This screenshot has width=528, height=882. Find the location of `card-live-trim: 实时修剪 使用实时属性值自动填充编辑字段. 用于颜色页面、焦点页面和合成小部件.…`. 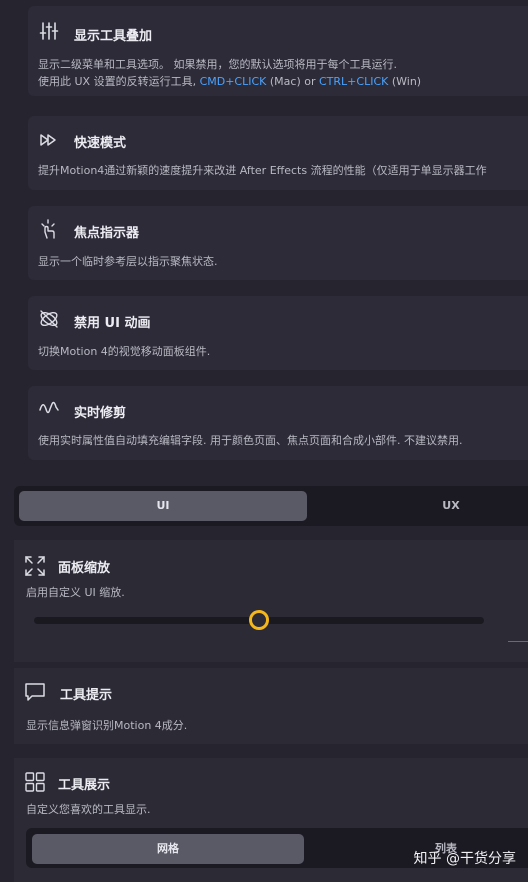

card-live-trim: 实时修剪 使用实时属性值自动填充编辑字段. 用于颜色页面、焦点页面和合成小部件.… is located at coordinates (278, 423).